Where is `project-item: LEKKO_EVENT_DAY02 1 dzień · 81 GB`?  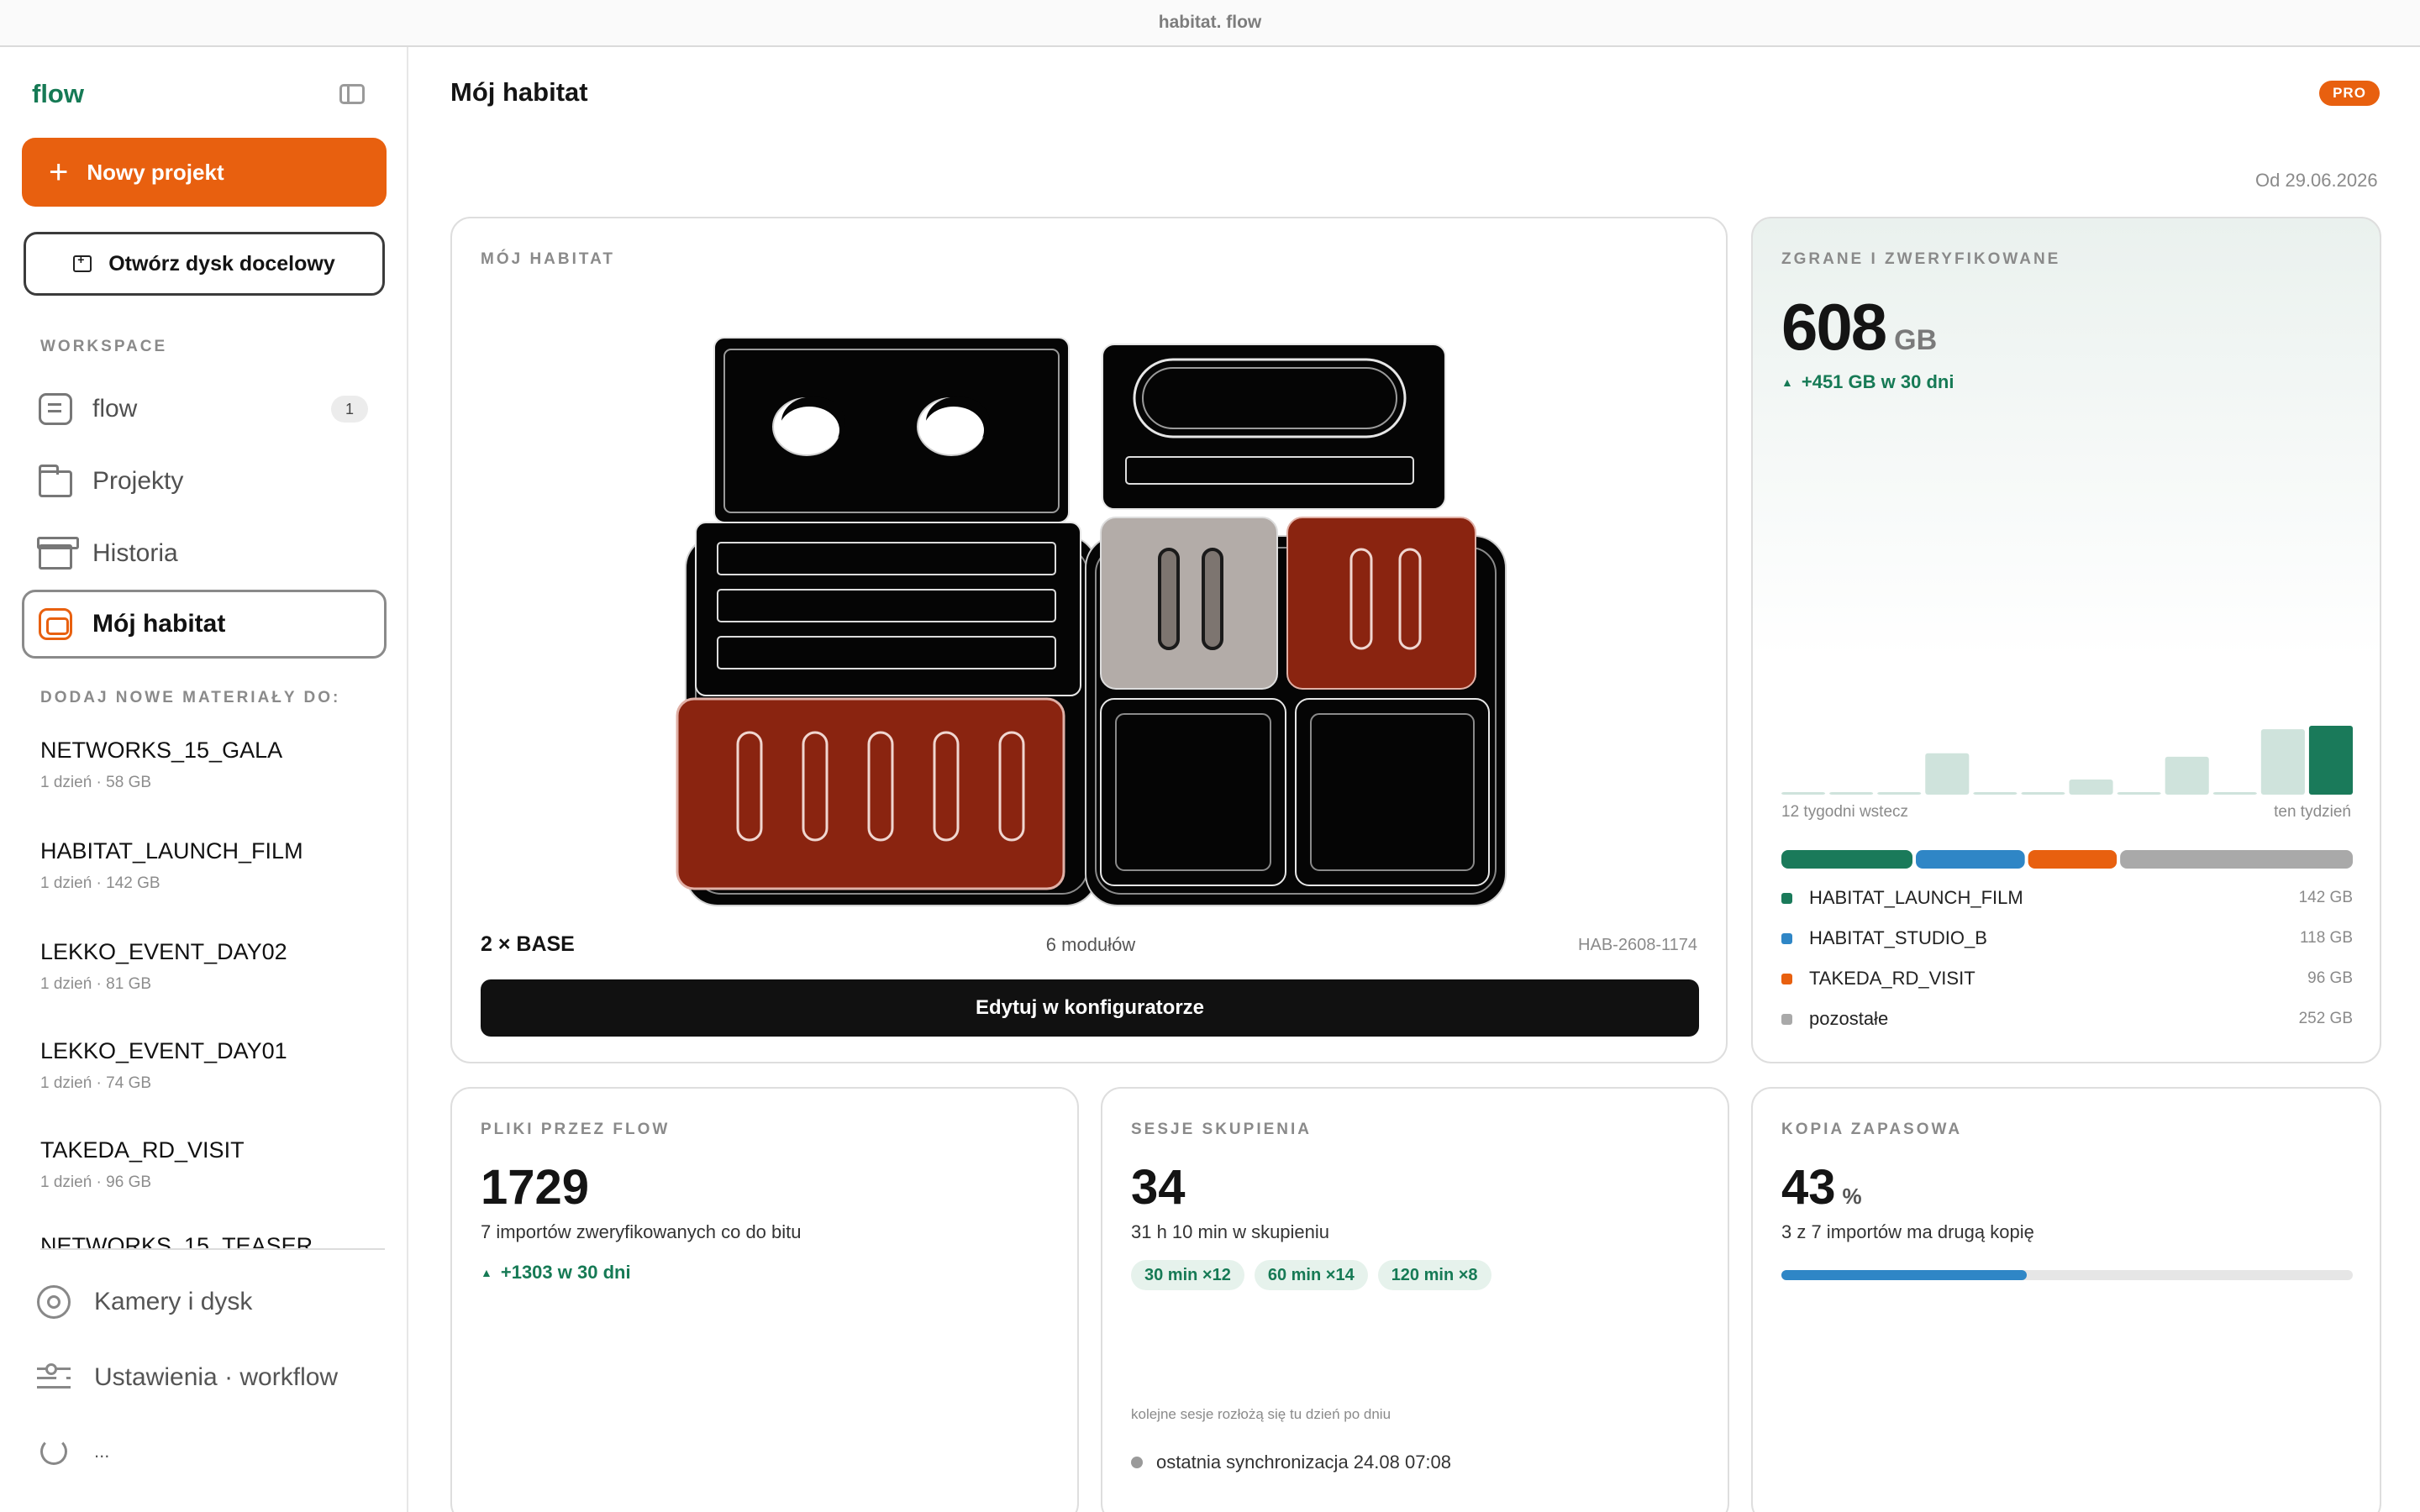
project-item: LEKKO_EVENT_DAY02 1 dzień · 81 GB is located at coordinates (163, 966).